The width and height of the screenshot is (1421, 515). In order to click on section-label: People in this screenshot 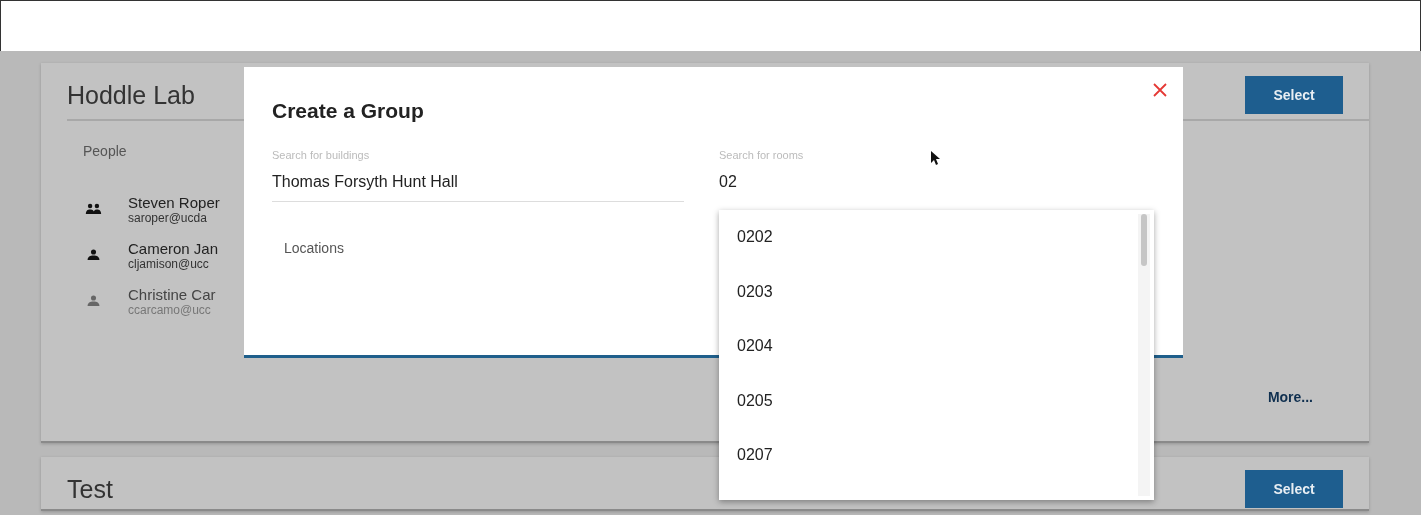, I will do `click(105, 151)`.